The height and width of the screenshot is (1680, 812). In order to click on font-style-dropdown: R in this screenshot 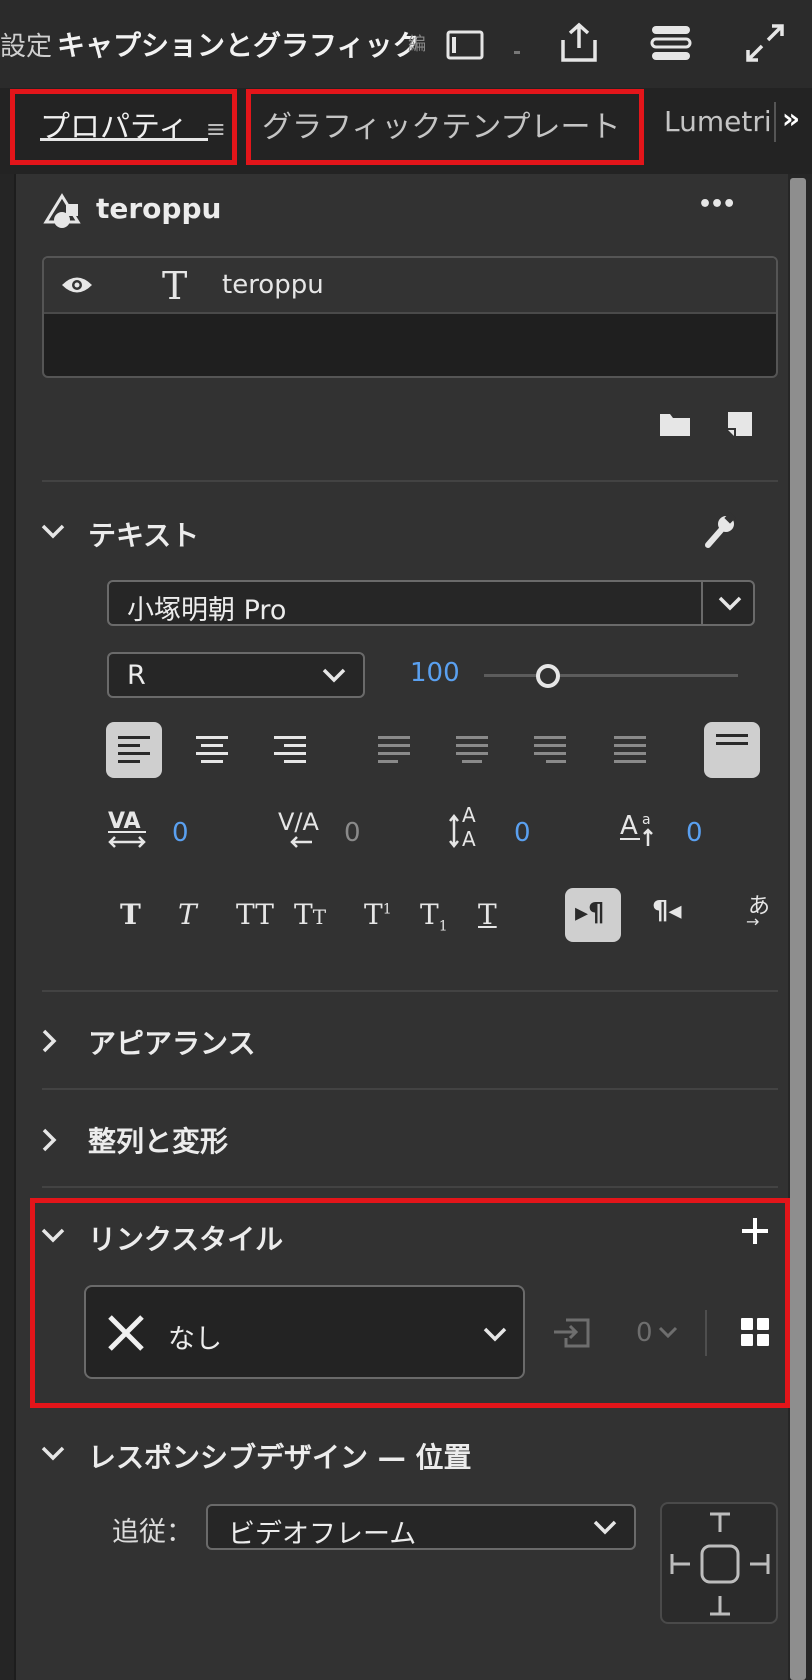, I will do `click(236, 675)`.